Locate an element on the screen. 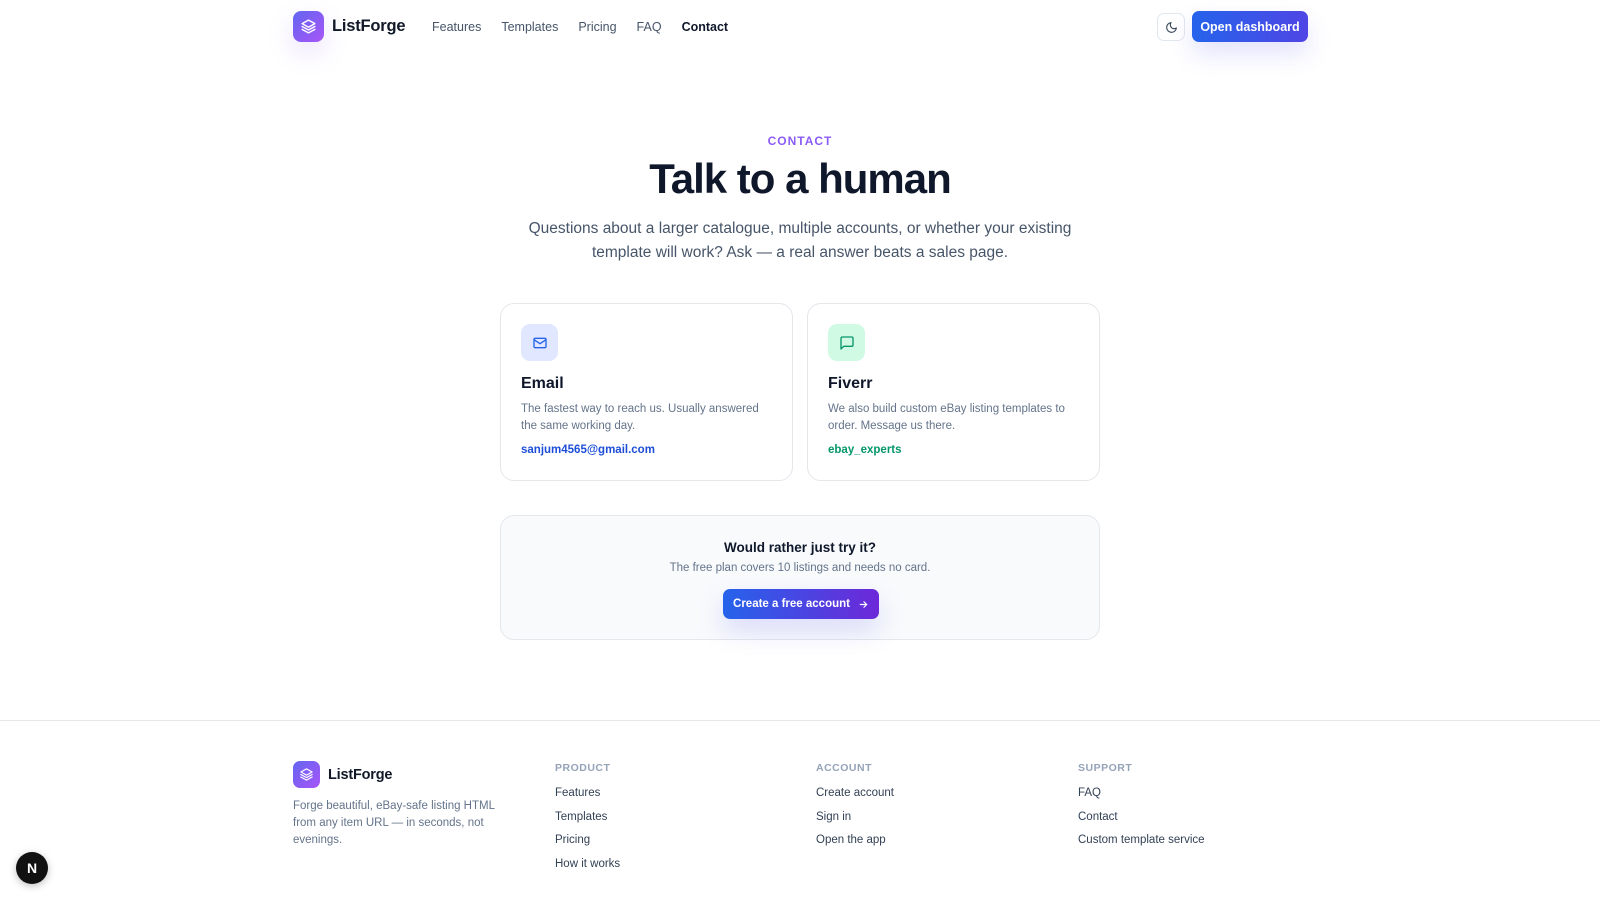 This screenshot has height=900, width=1600. main-nav: Features Templates Pricing FAQ Contact is located at coordinates (580, 27).